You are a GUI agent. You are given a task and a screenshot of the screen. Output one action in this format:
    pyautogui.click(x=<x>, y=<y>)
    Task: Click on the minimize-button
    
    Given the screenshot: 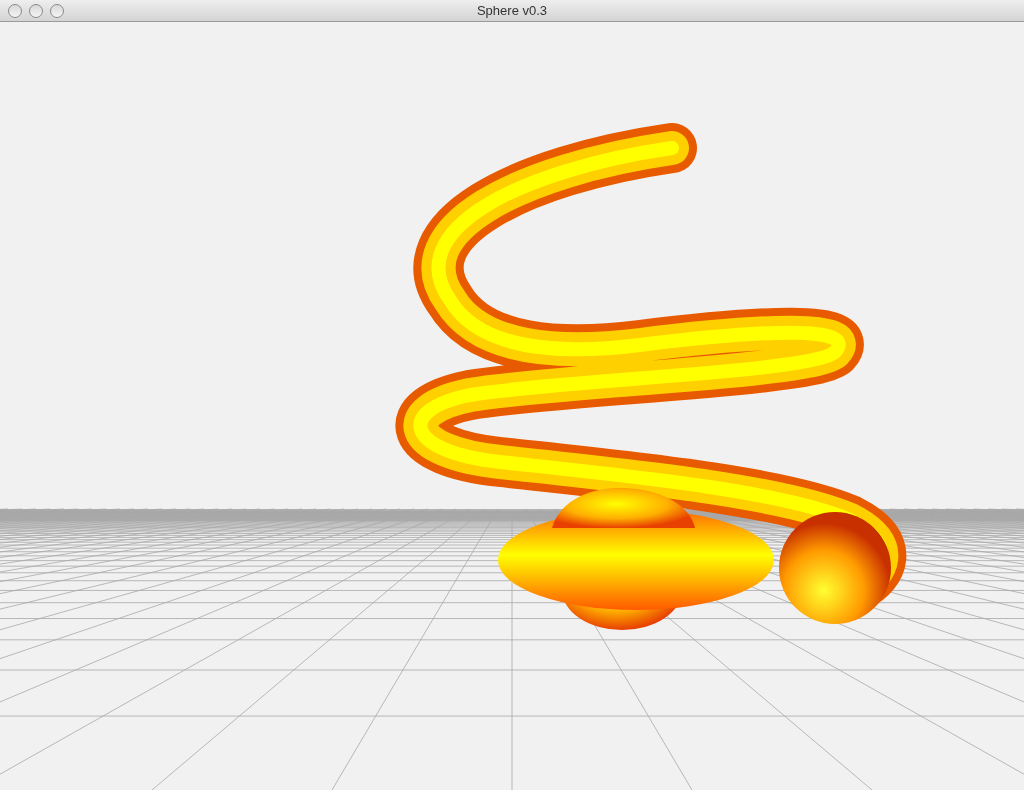 What is the action you would take?
    pyautogui.click(x=36, y=11)
    